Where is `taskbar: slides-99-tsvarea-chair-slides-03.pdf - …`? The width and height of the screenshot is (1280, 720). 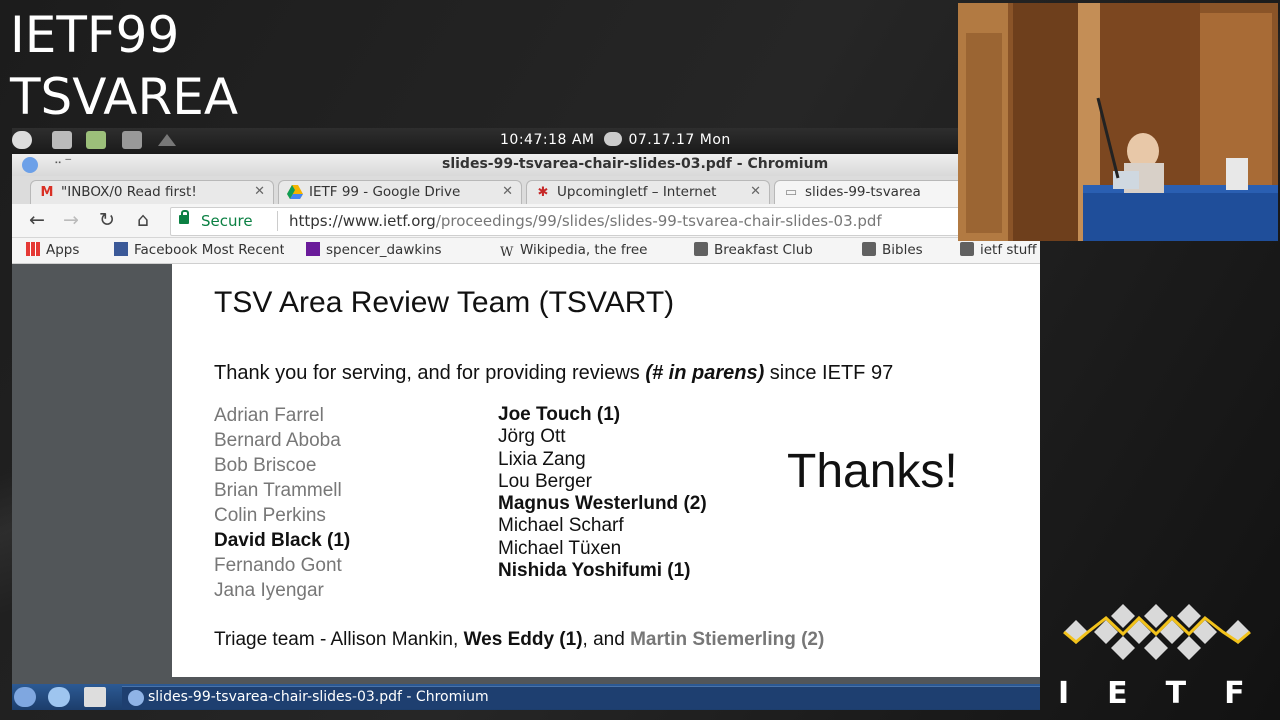 taskbar: slides-99-tsvarea-chair-slides-03.pdf - … is located at coordinates (526, 697).